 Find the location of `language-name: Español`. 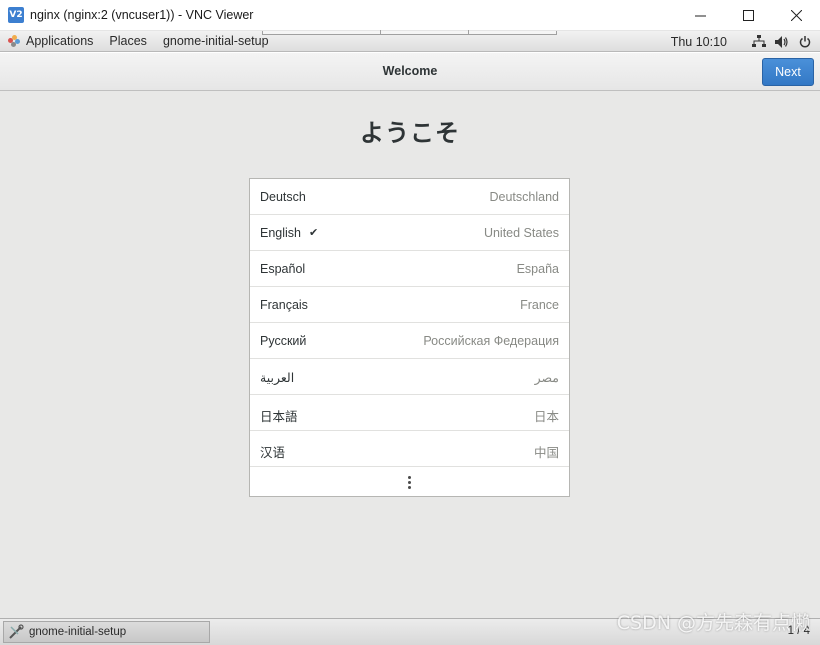

language-name: Español is located at coordinates (283, 269).